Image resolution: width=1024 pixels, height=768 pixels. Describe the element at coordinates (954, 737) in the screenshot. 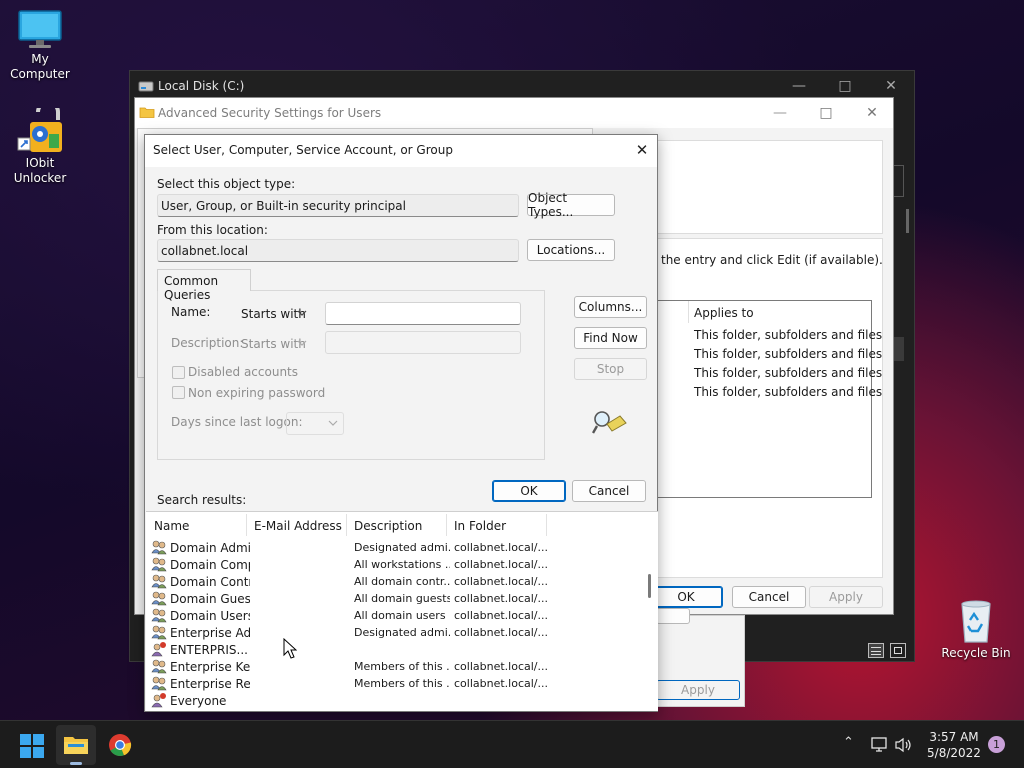

I see `clock-time: 3:57 AM` at that location.